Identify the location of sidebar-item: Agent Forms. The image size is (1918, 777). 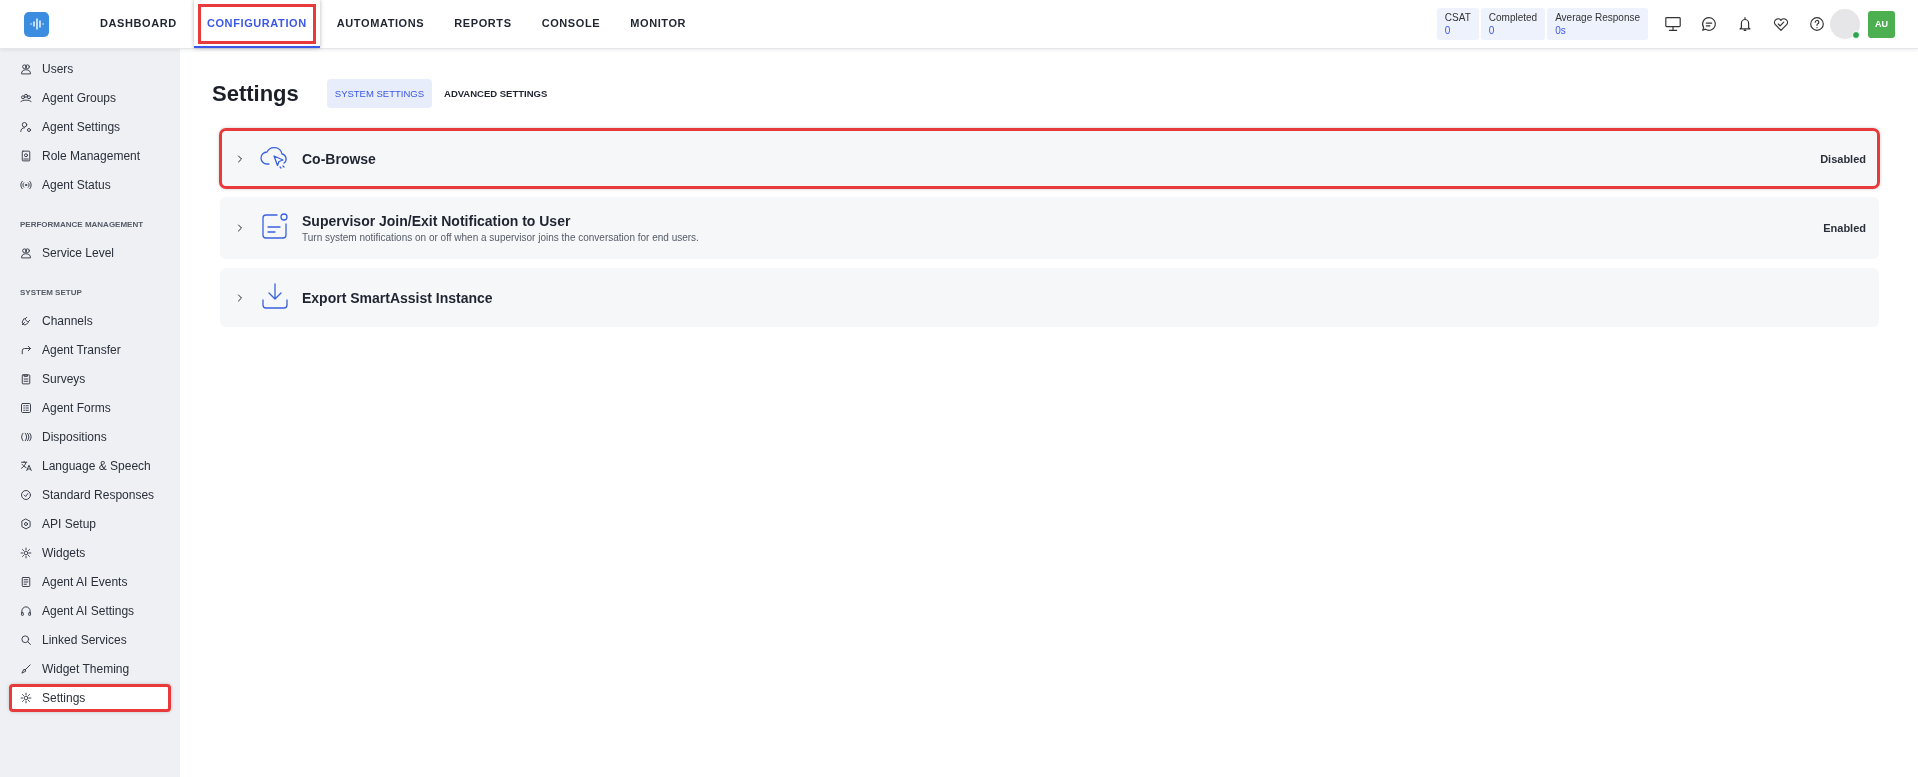
(90, 408).